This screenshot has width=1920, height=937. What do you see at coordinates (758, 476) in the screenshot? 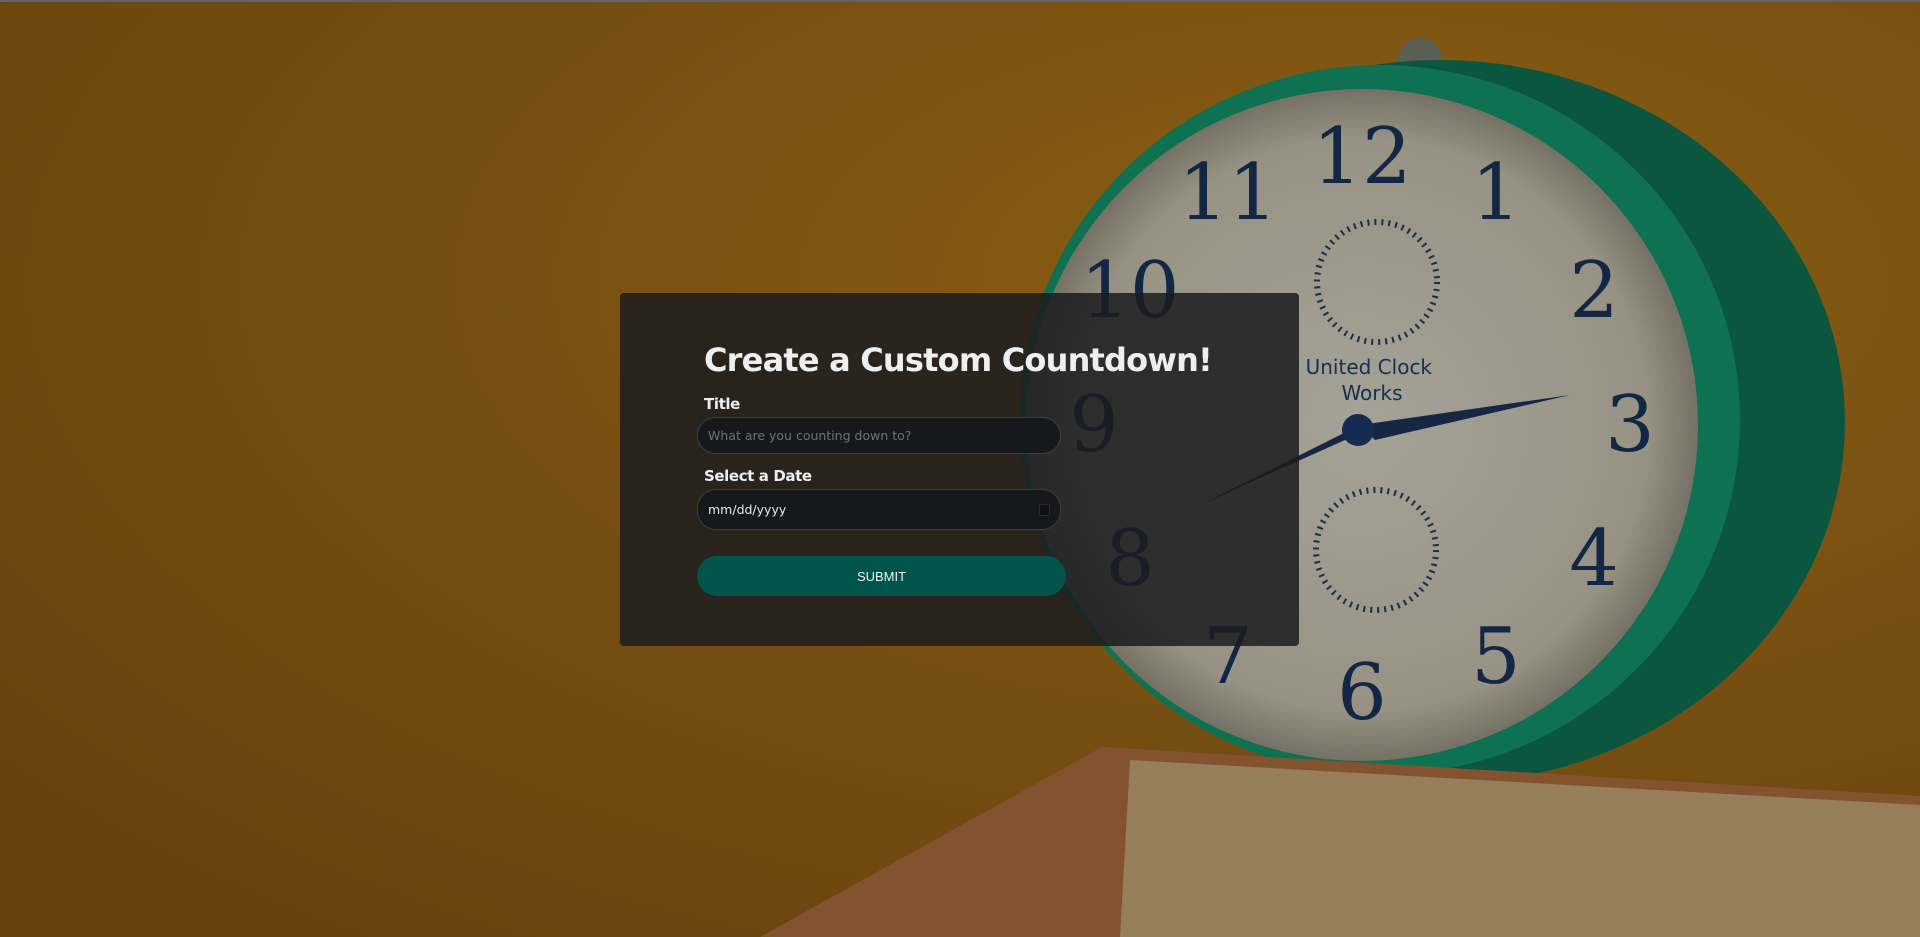
I see `date-label: Select a Date` at bounding box center [758, 476].